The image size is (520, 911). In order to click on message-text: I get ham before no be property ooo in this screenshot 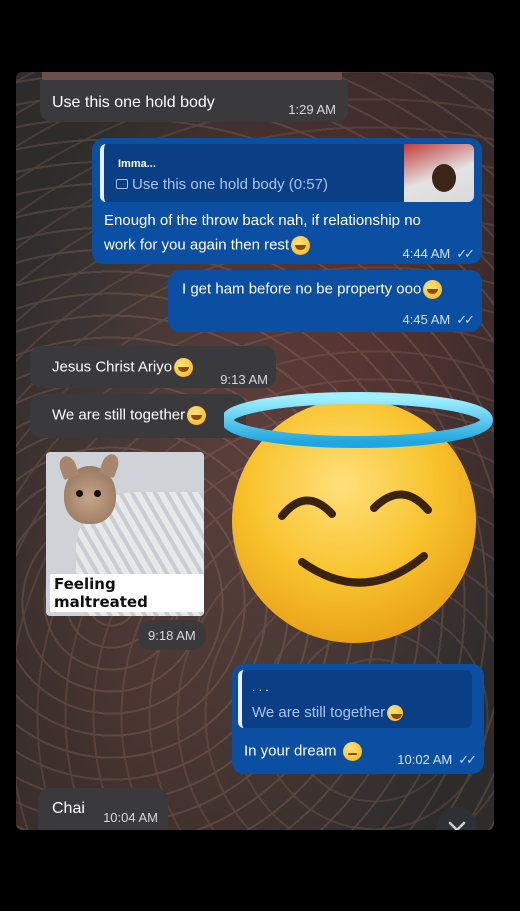, I will do `click(312, 289)`.